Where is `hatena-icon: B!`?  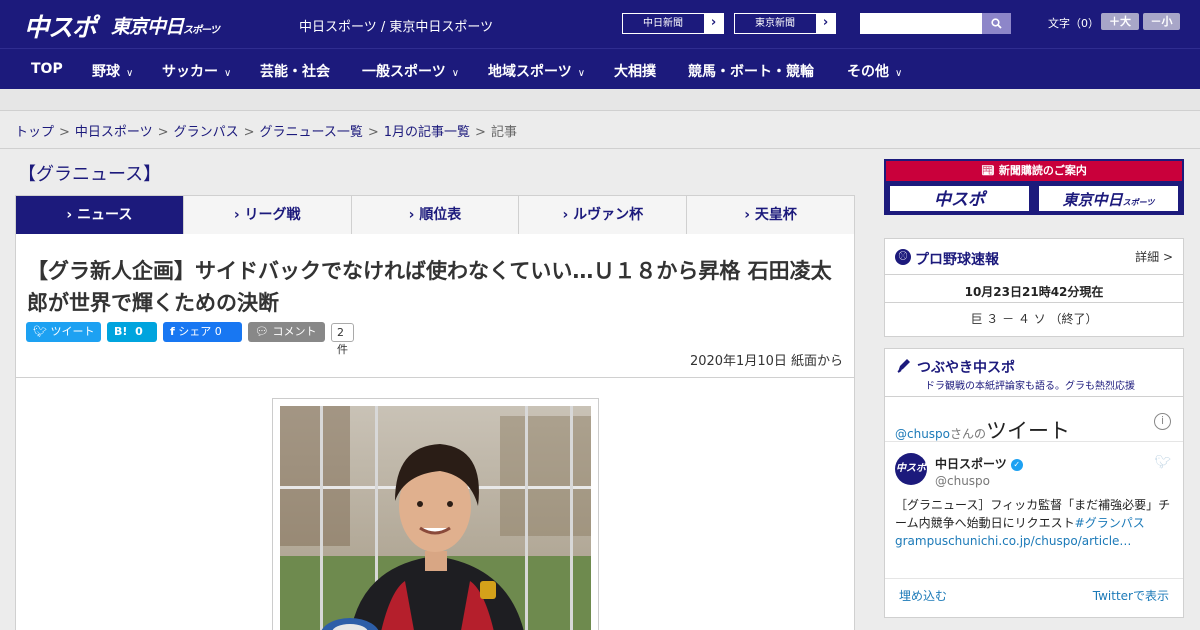
hatena-icon: B! is located at coordinates (121, 331).